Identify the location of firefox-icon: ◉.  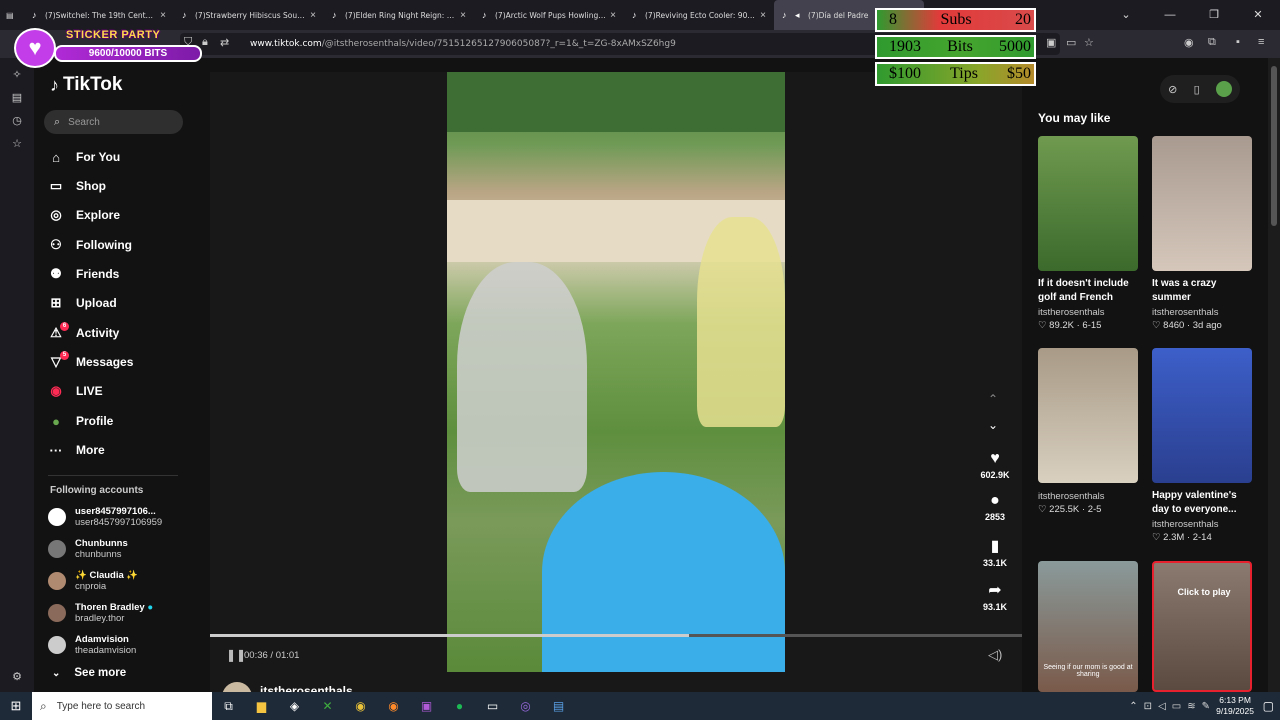
(393, 706).